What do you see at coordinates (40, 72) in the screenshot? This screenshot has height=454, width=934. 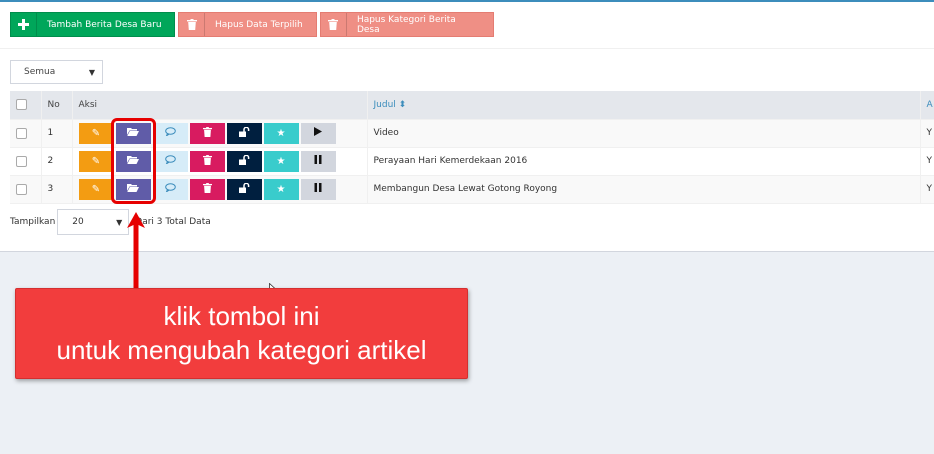 I see `status-filter-value: Semua` at bounding box center [40, 72].